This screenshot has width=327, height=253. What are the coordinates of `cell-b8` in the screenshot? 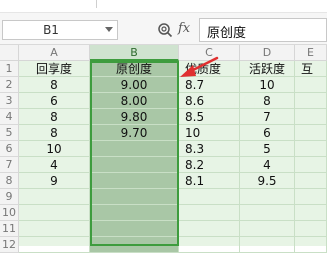 It's located at (134, 181).